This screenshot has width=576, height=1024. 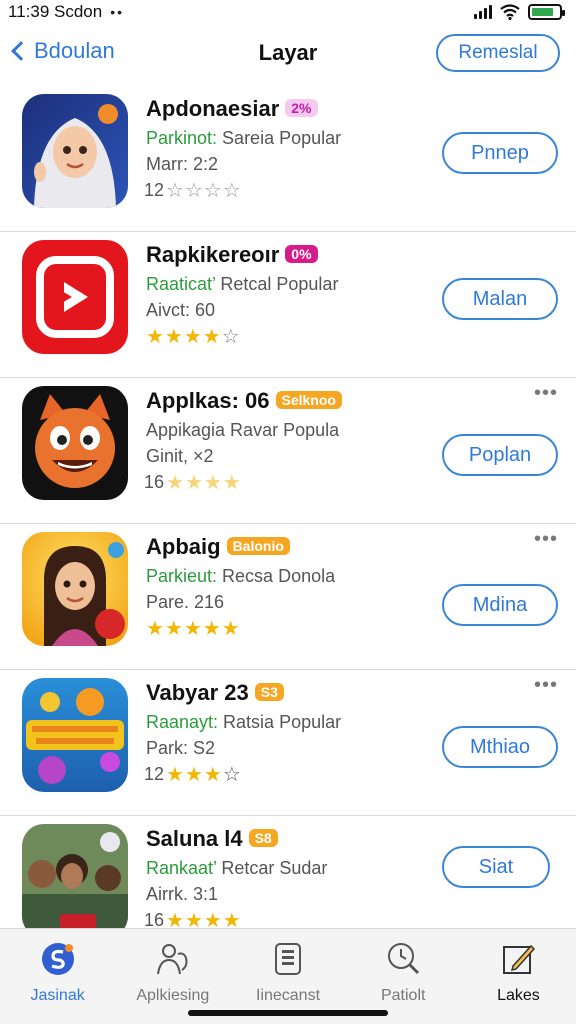 What do you see at coordinates (181, 868) in the screenshot?
I see `app-subtitle-lead: Rankaat’` at bounding box center [181, 868].